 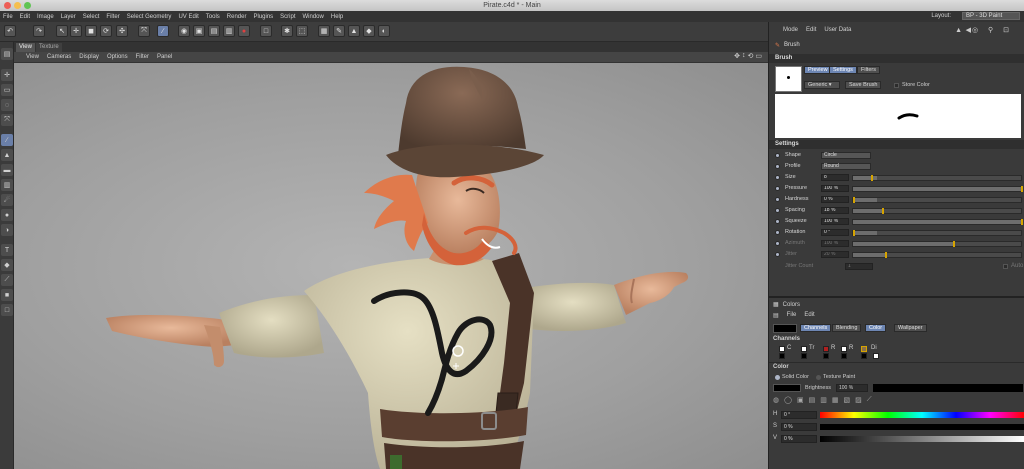 What do you see at coordinates (835, 210) in the screenshot?
I see `param-spacing-field: 18 %` at bounding box center [835, 210].